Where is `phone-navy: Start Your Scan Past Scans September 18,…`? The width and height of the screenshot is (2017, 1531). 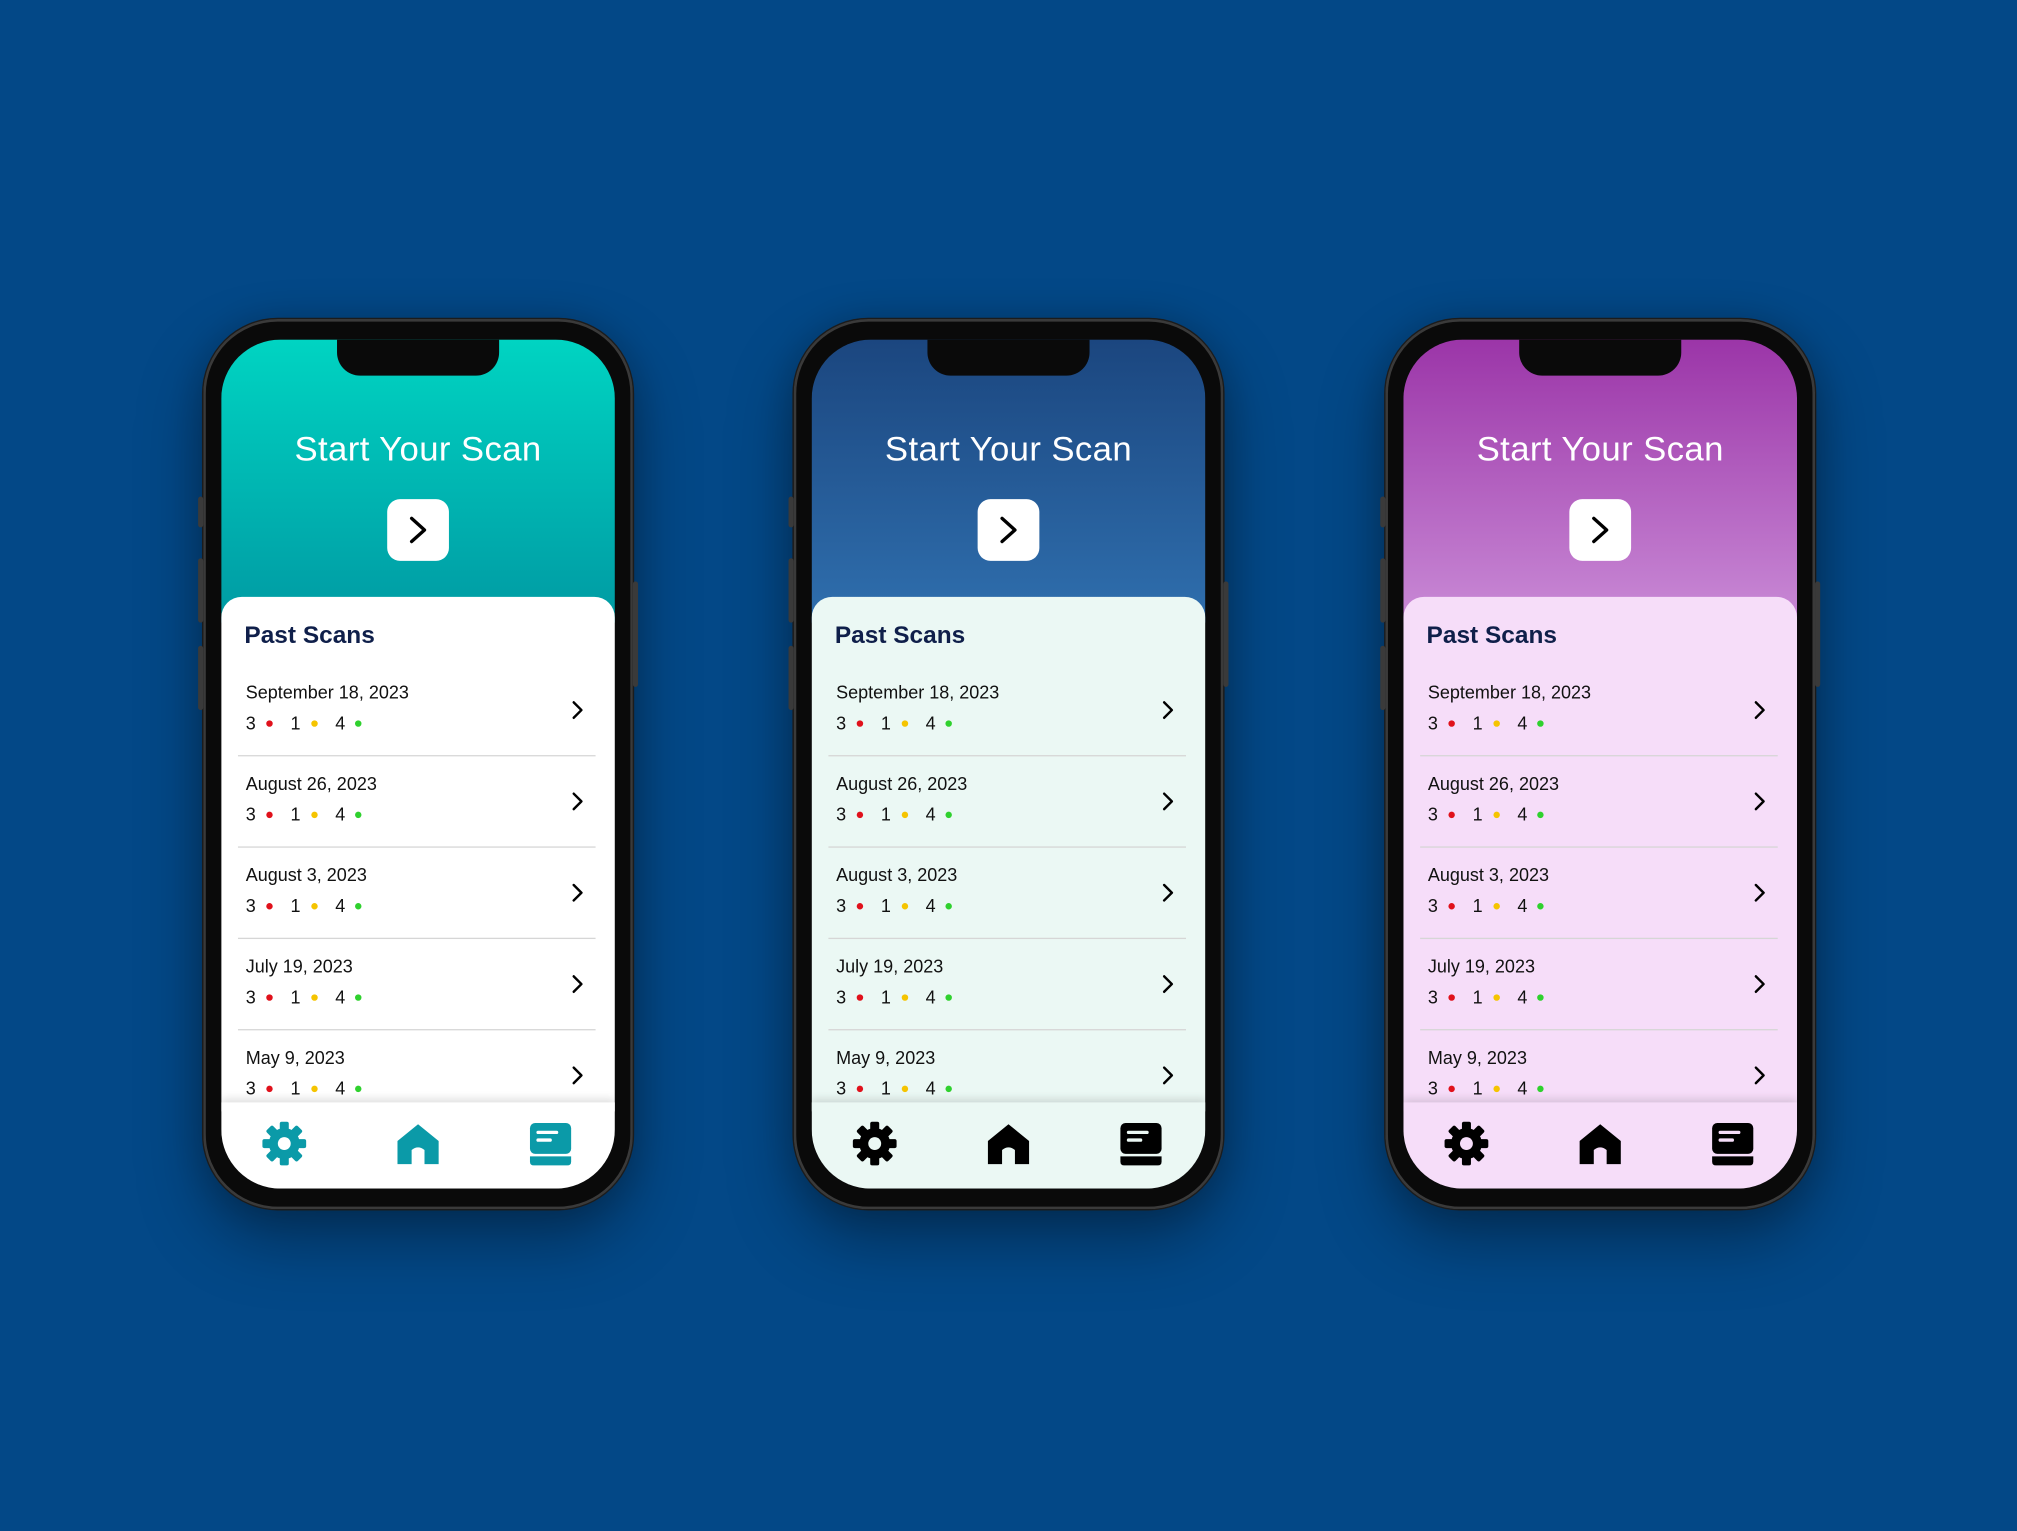
phone-navy: Start Your Scan Past Scans September 18,… is located at coordinates (1008, 764).